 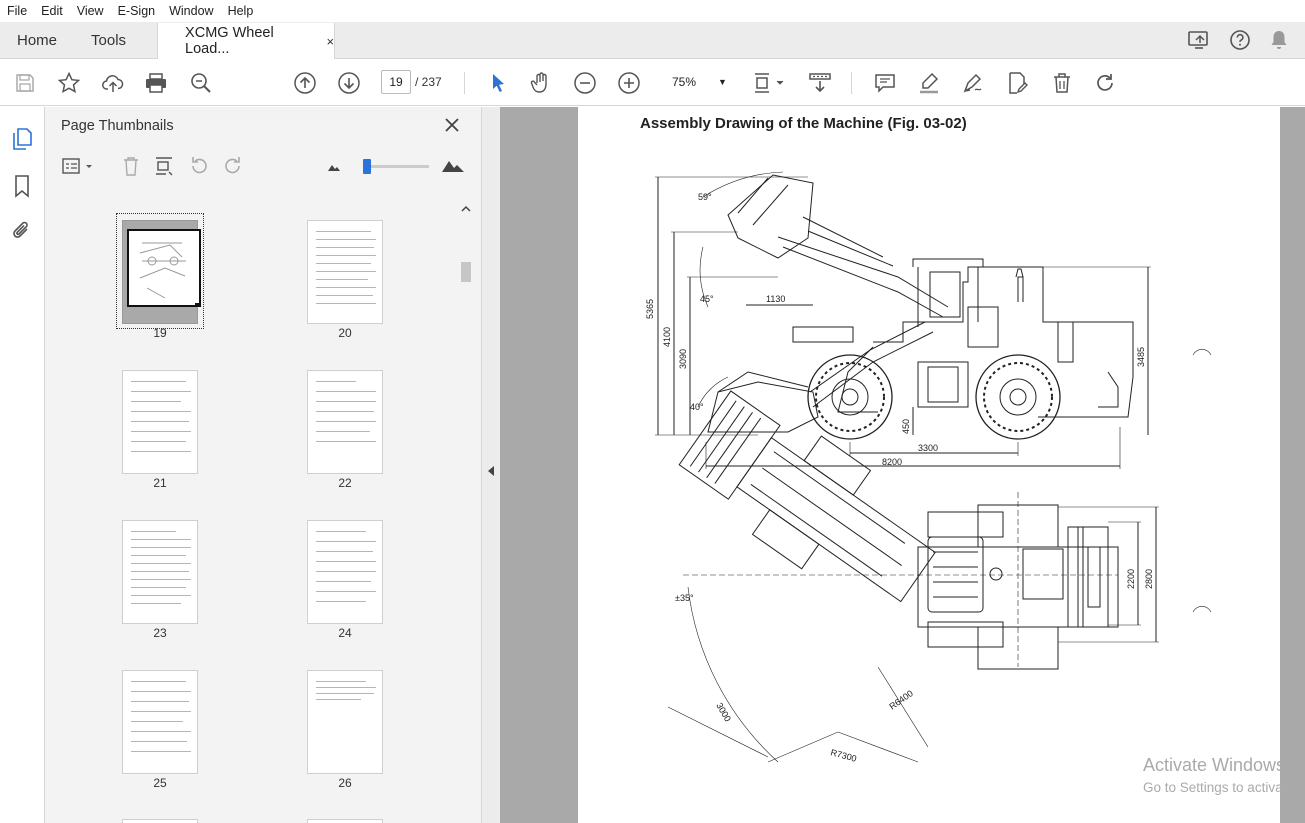 I want to click on tab-tools: Tools, so click(x=108, y=40).